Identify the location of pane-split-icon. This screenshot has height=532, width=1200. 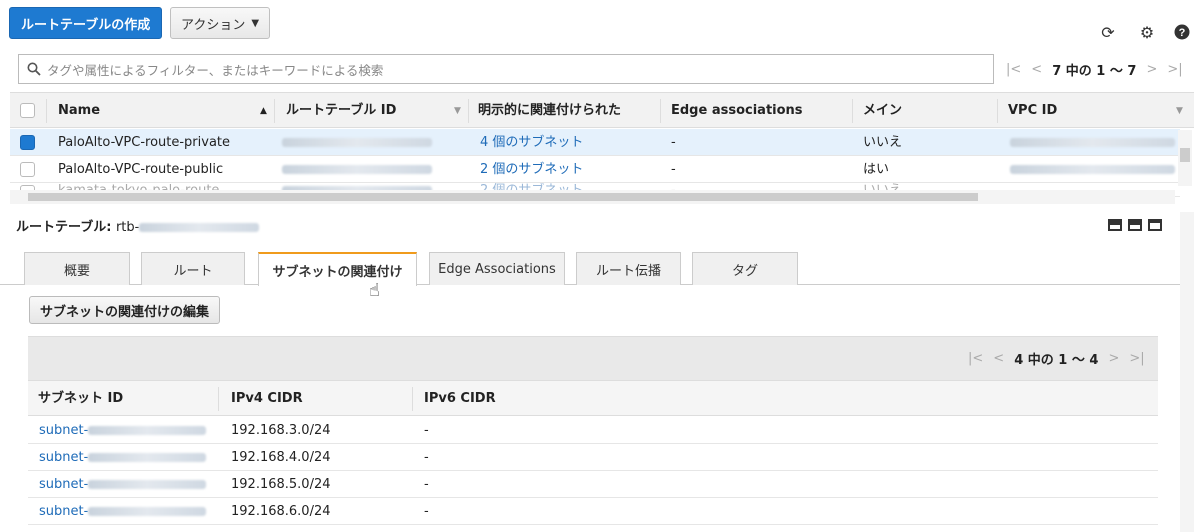
(1135, 225).